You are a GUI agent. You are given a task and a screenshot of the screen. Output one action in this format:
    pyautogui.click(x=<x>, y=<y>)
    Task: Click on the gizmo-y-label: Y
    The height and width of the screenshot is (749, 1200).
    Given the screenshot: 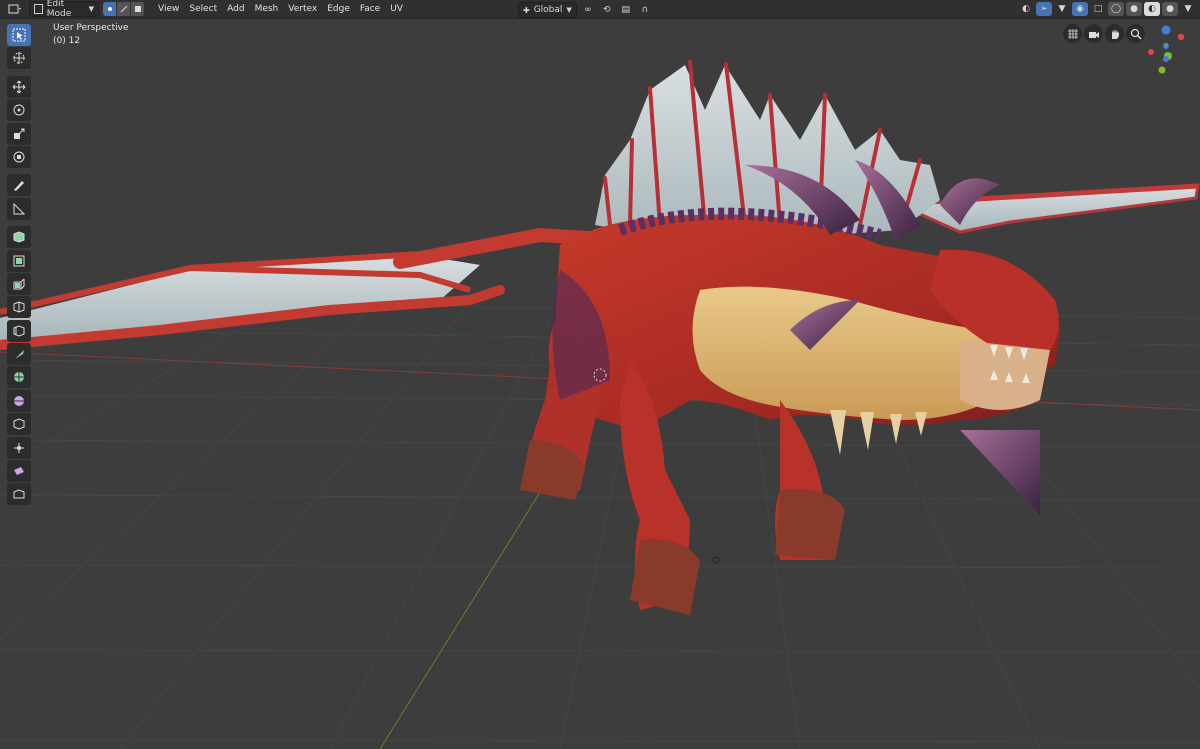 What is the action you would take?
    pyautogui.click(x=1166, y=46)
    